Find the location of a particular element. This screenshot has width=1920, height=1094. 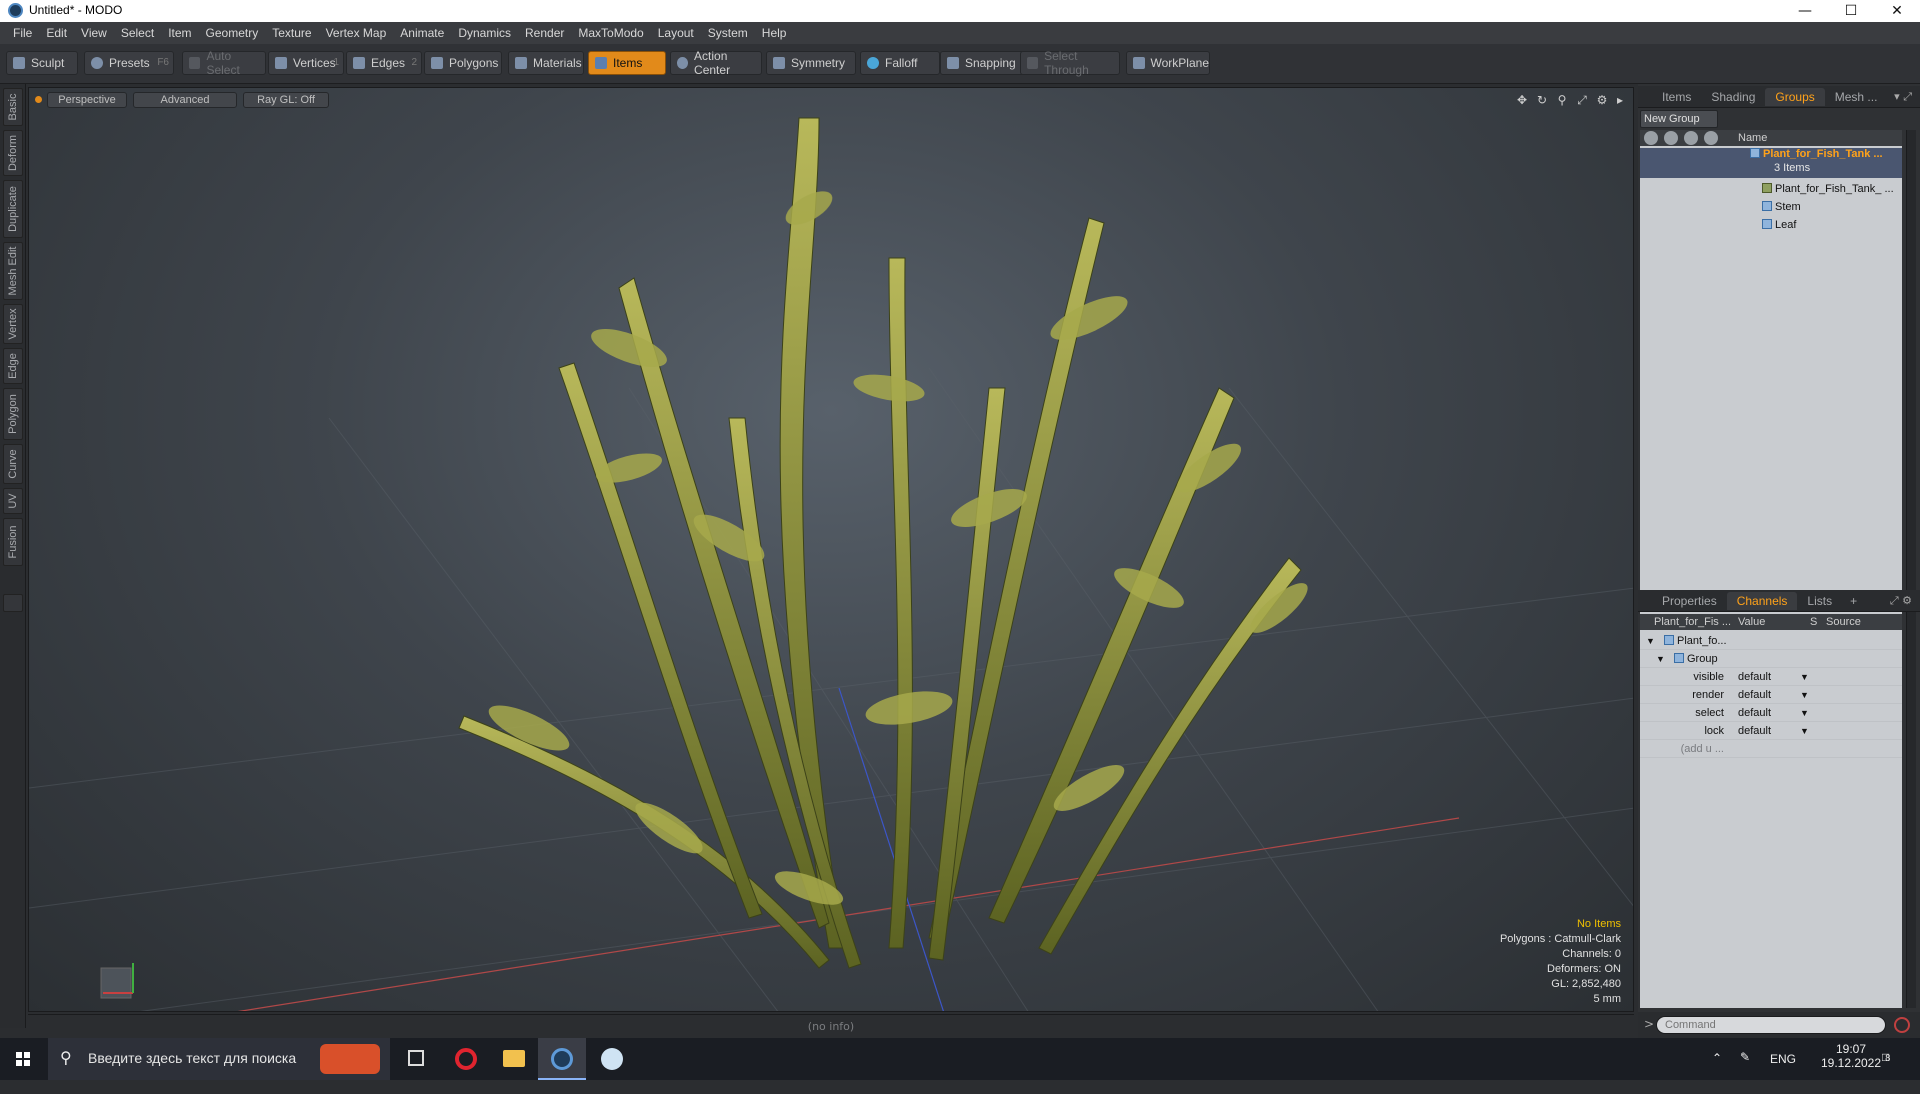

gear-icon: ⚙ is located at coordinates (1602, 100).